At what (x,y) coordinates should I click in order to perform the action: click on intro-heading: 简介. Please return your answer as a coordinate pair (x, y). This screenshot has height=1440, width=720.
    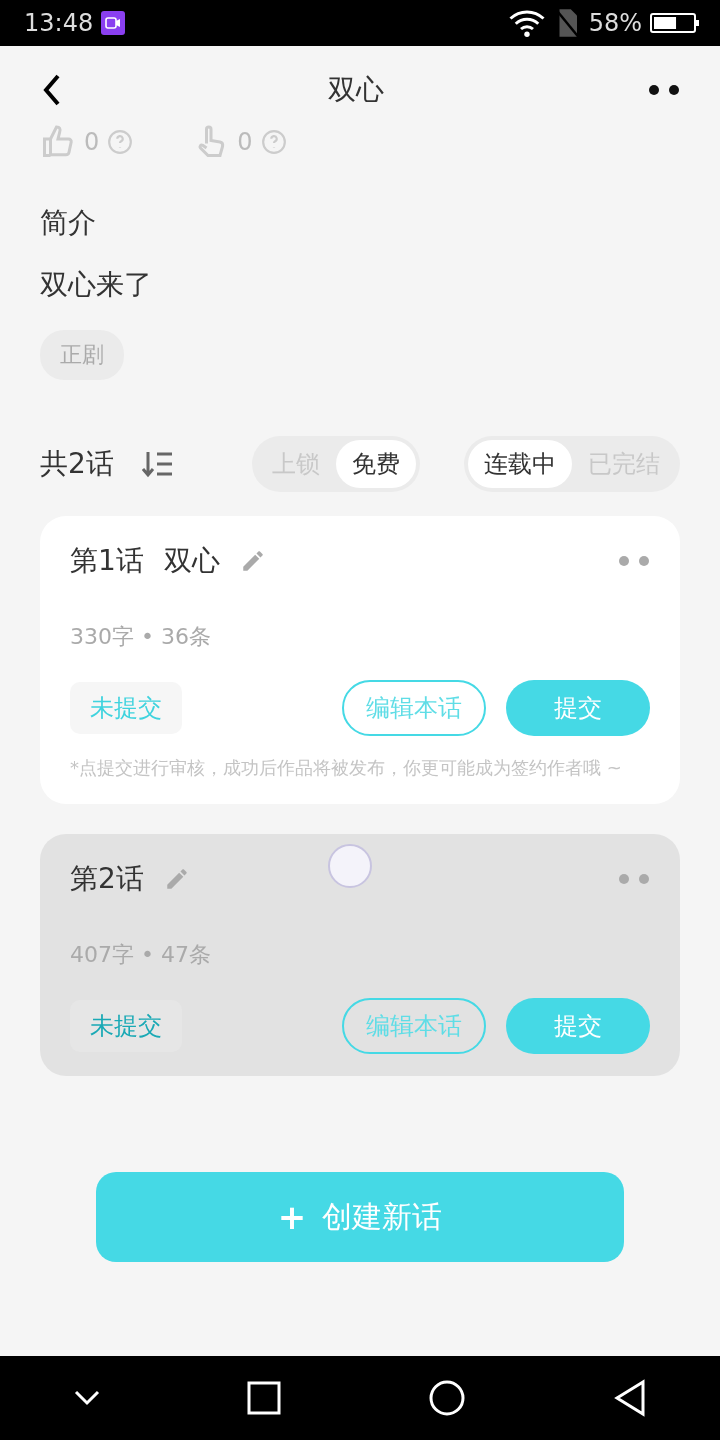
    Looking at the image, I should click on (68, 223).